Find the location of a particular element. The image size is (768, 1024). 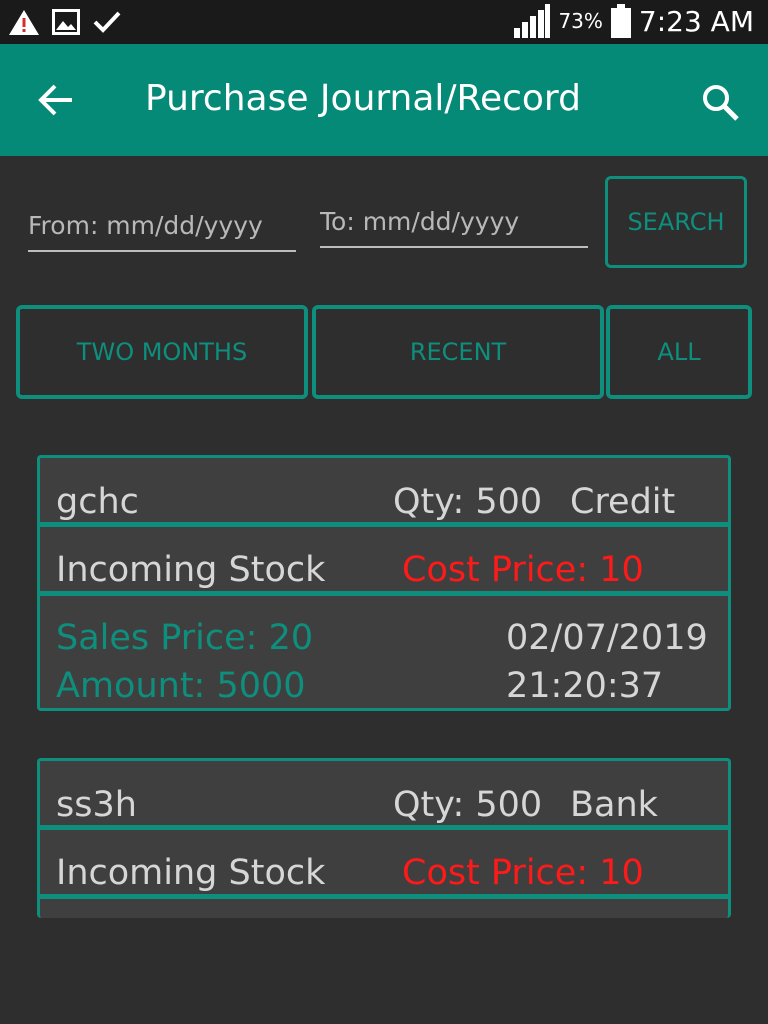

app-bar: Purchase Journal/Record is located at coordinates (384, 100).